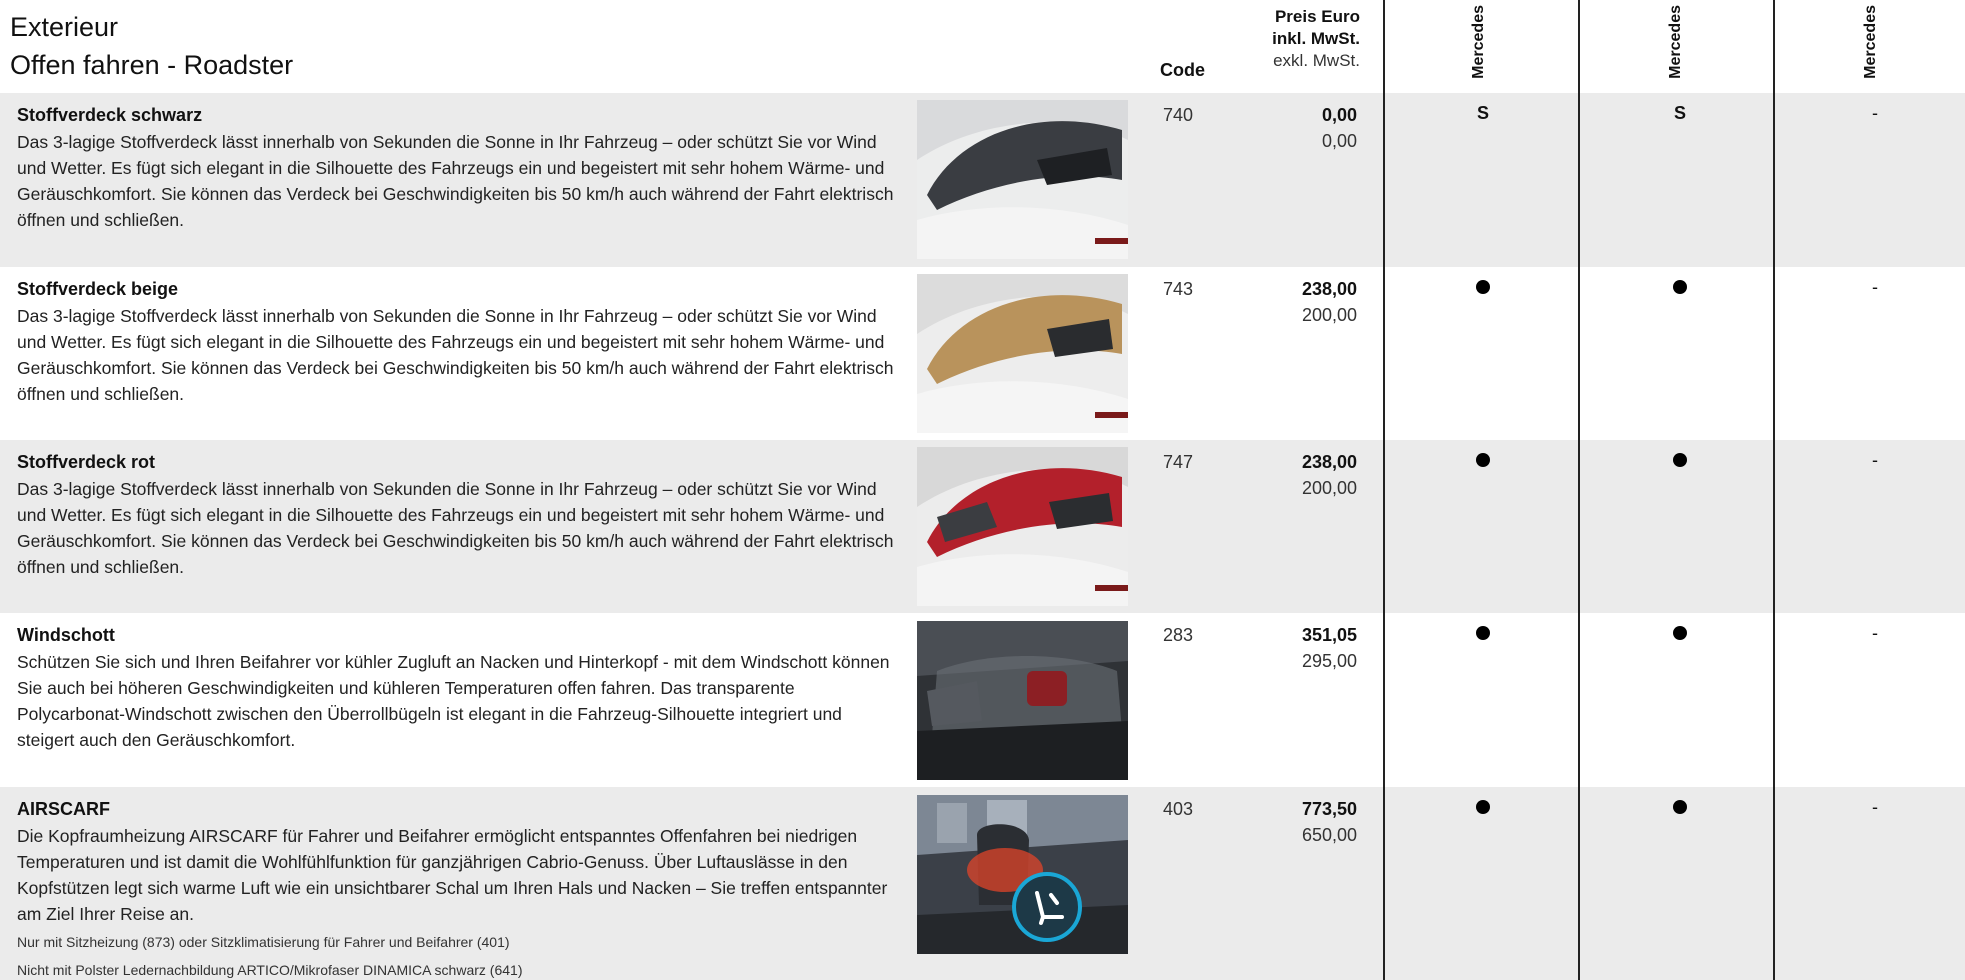 The height and width of the screenshot is (980, 1965). What do you see at coordinates (110, 115) in the screenshot?
I see `option-name: Stoffverdeck schwarz` at bounding box center [110, 115].